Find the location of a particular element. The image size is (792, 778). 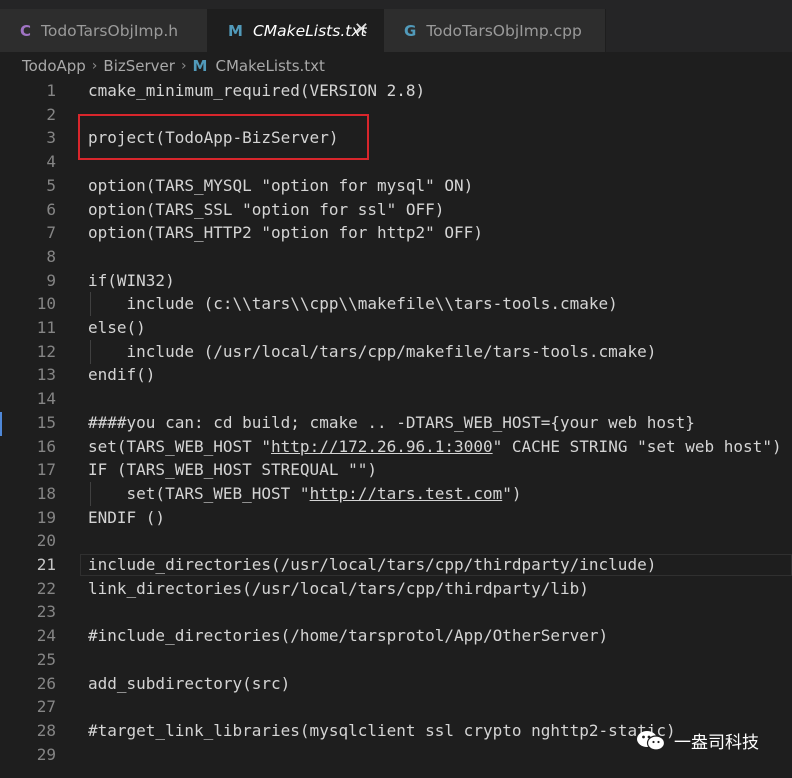

line-number: 21 is located at coordinates (46, 564).